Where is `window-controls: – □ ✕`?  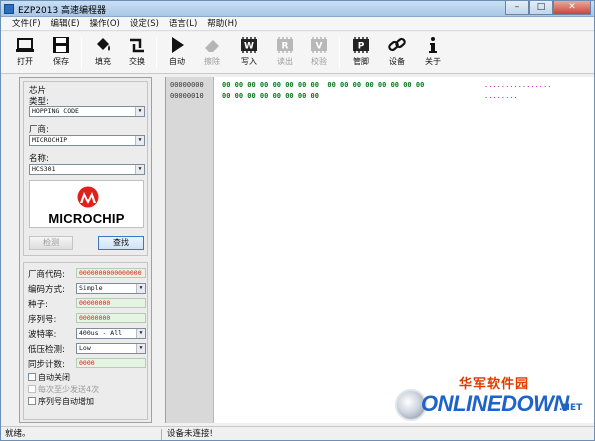
window-controls: – □ ✕ is located at coordinates (548, 8).